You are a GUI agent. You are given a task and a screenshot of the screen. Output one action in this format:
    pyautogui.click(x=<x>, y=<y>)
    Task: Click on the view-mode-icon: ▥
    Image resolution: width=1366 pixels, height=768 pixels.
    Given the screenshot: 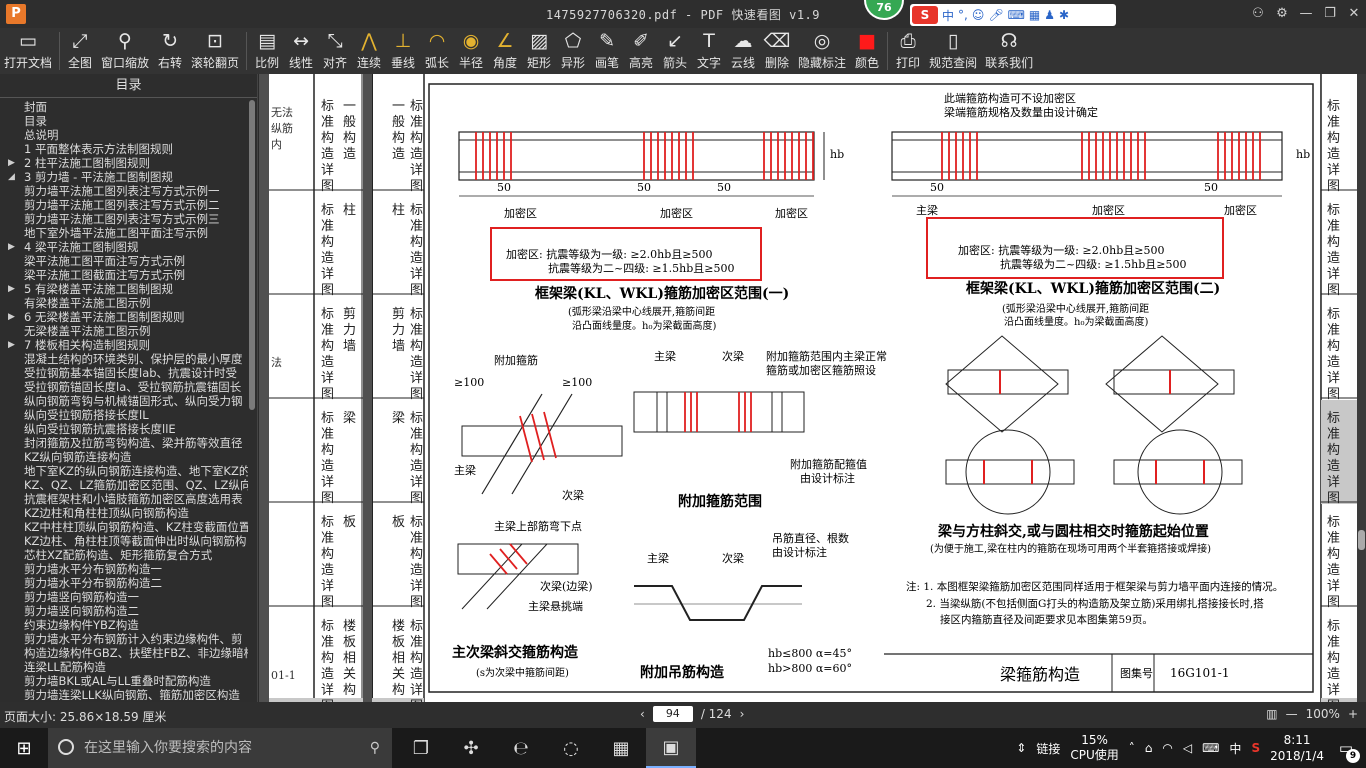 What is the action you would take?
    pyautogui.click(x=1271, y=714)
    